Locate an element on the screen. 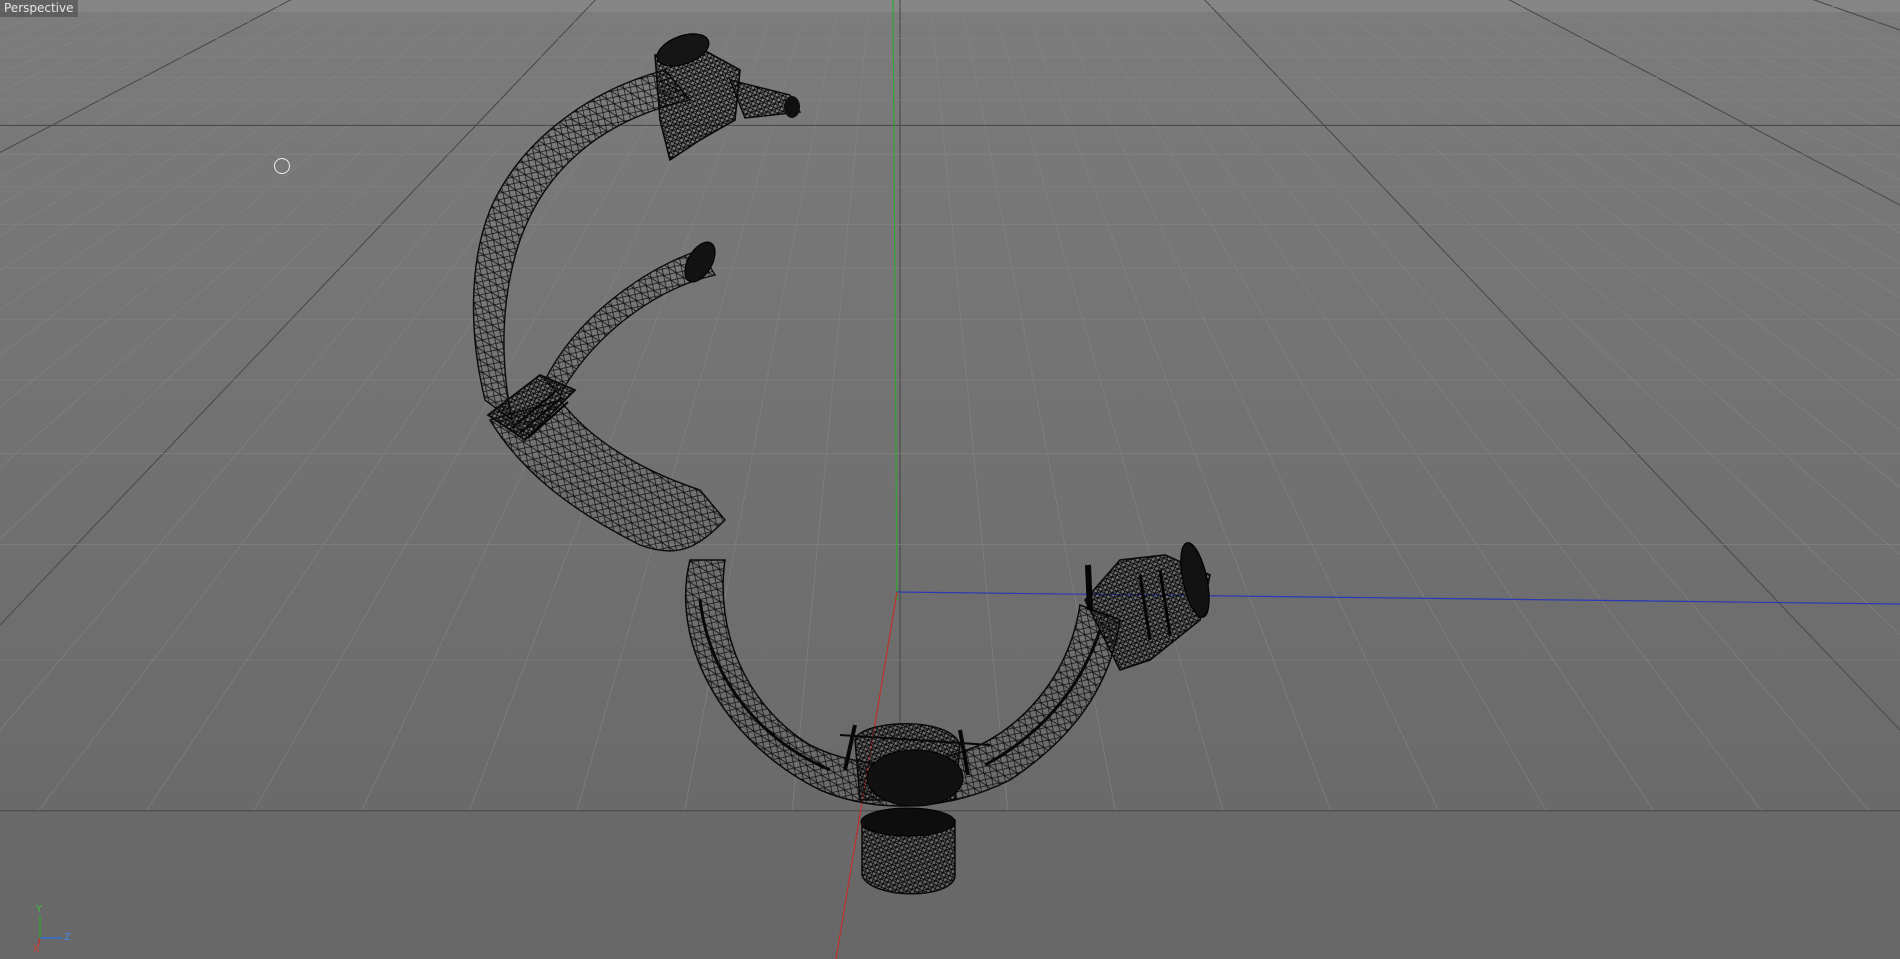 This screenshot has height=959, width=1900. viewport-title: Perspective is located at coordinates (39, 8).